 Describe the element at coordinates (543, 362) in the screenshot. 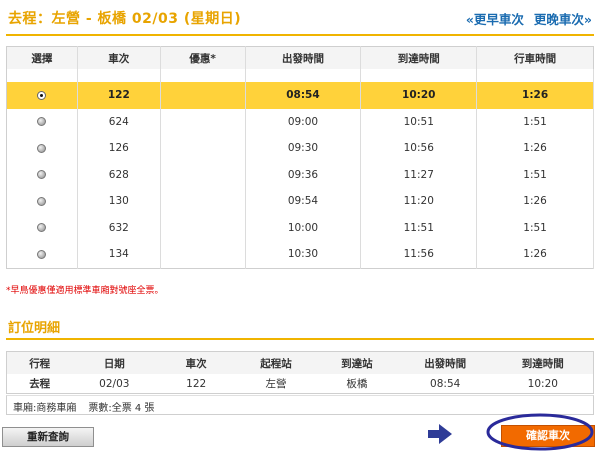

I see `booking-col-arrive: 到達時間` at that location.